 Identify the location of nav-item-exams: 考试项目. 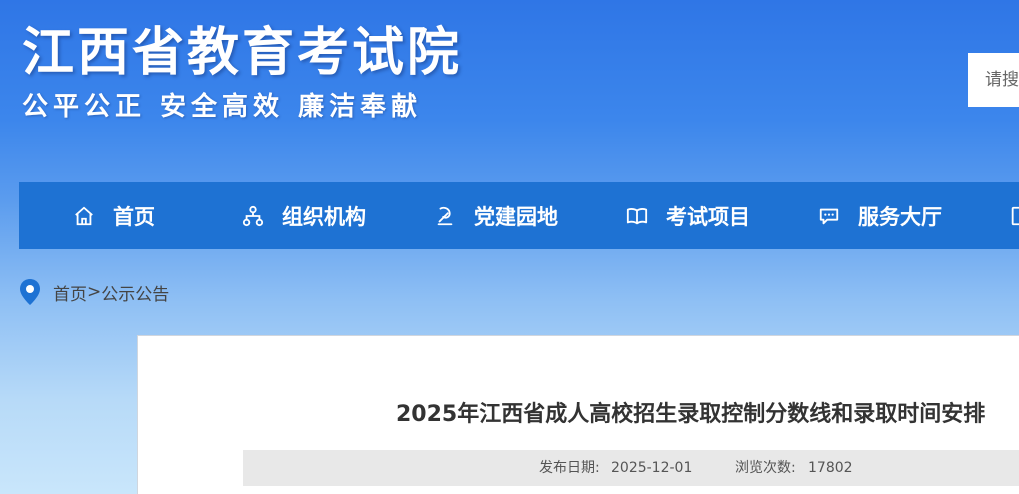
(688, 215).